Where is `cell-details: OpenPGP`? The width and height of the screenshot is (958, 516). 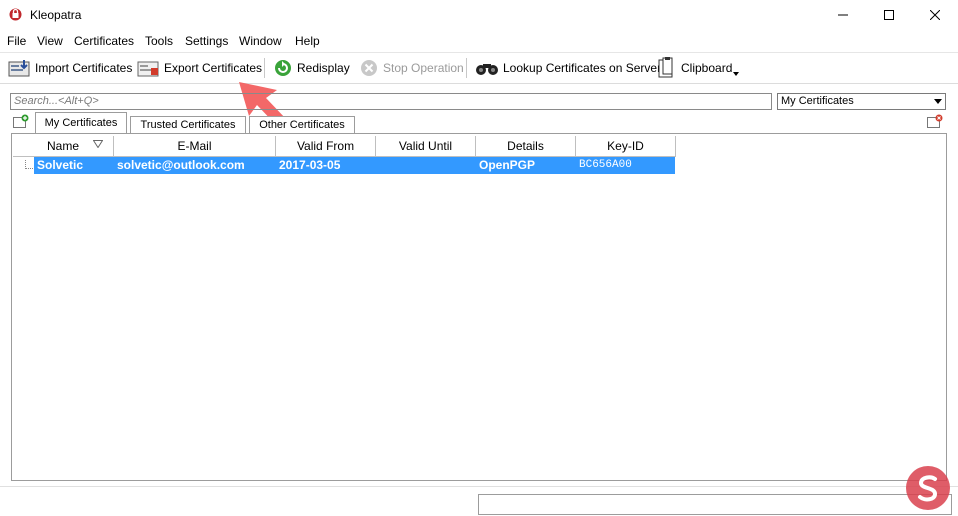
cell-details: OpenPGP is located at coordinates (507, 165).